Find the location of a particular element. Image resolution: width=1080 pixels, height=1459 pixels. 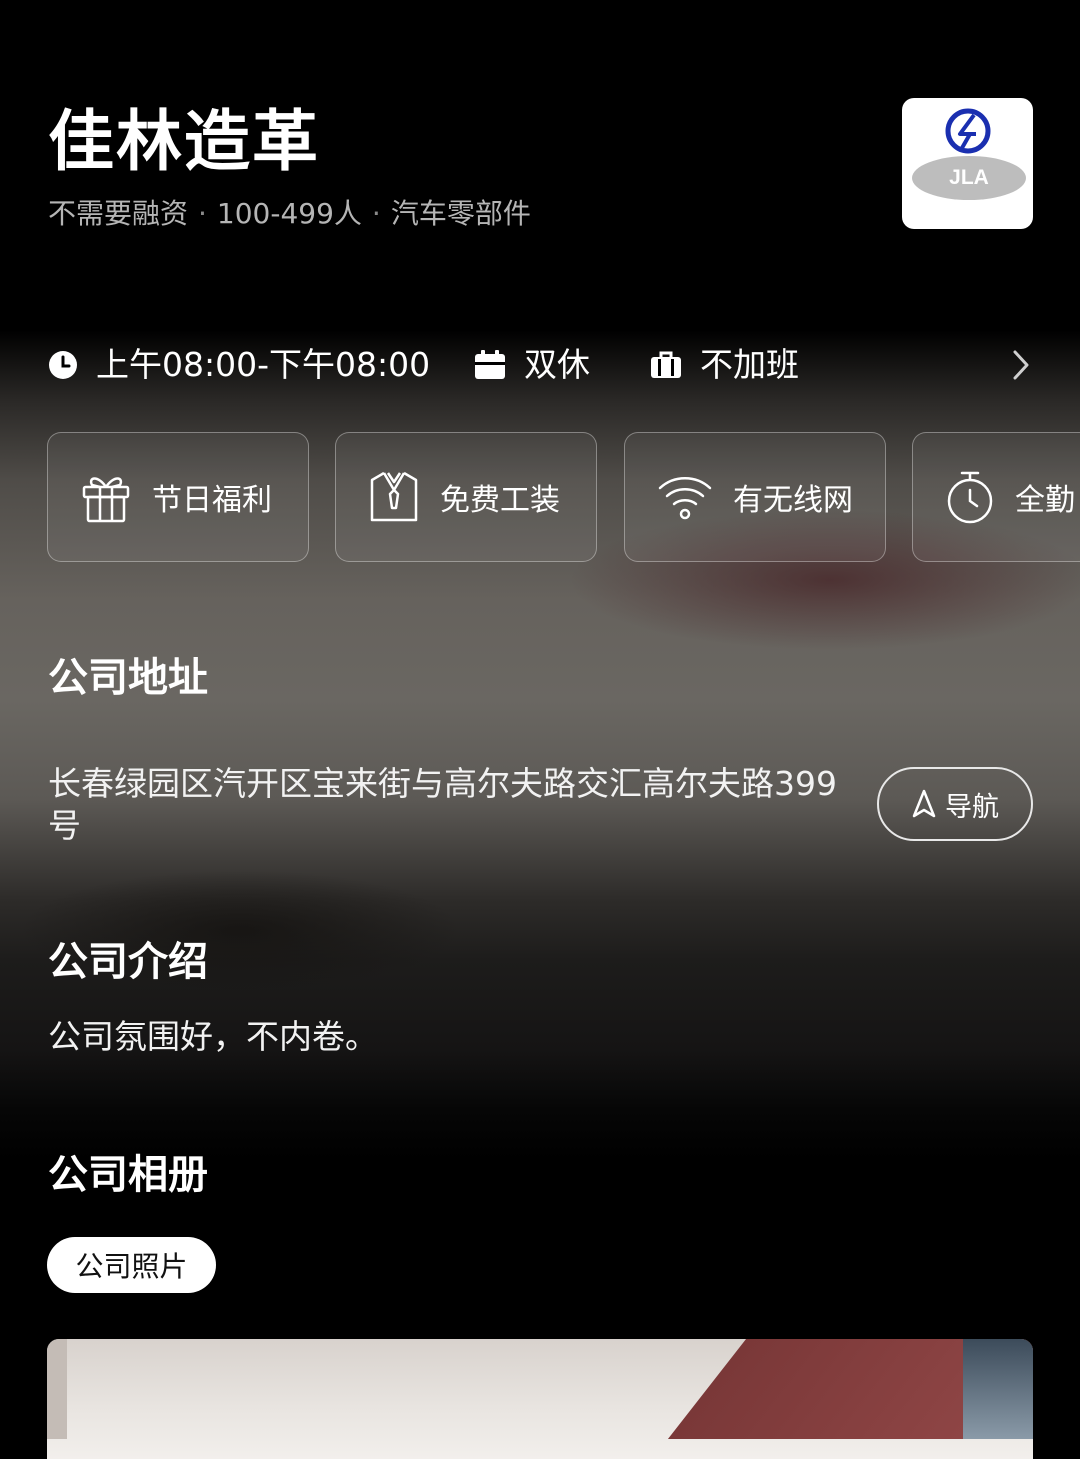

chevron-right-icon is located at coordinates (1021, 365).